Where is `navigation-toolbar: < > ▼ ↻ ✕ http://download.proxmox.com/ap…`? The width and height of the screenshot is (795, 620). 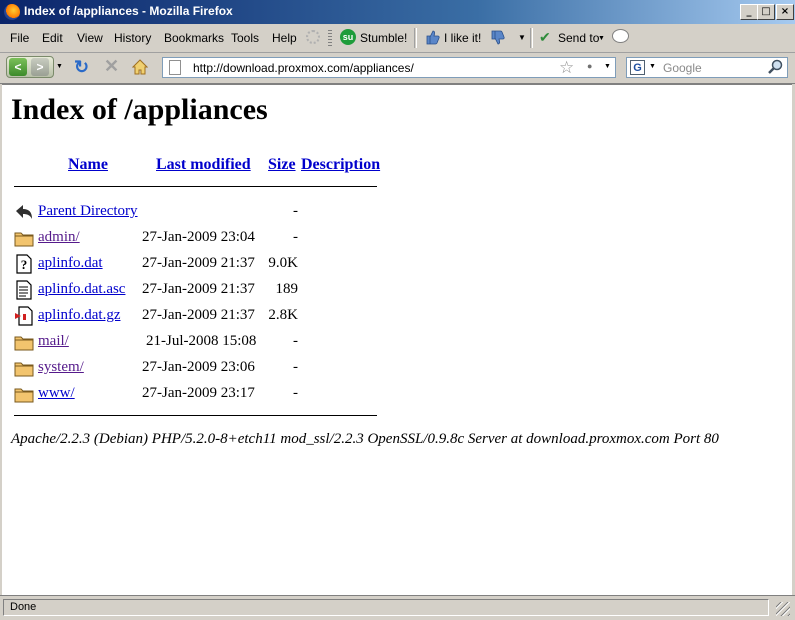 navigation-toolbar: < > ▼ ↻ ✕ http://download.proxmox.com/ap… is located at coordinates (397, 68).